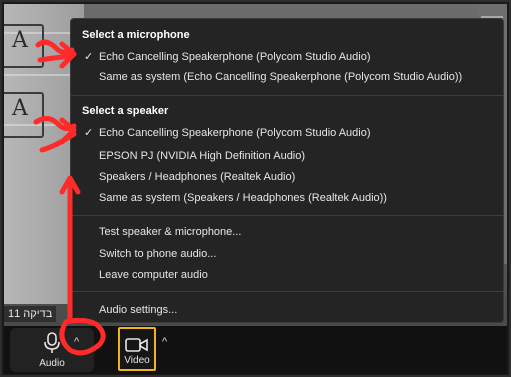 This screenshot has height=377, width=511. Describe the element at coordinates (287, 275) in the screenshot. I see `leave-computer-audio-item: Leave computer audio` at that location.